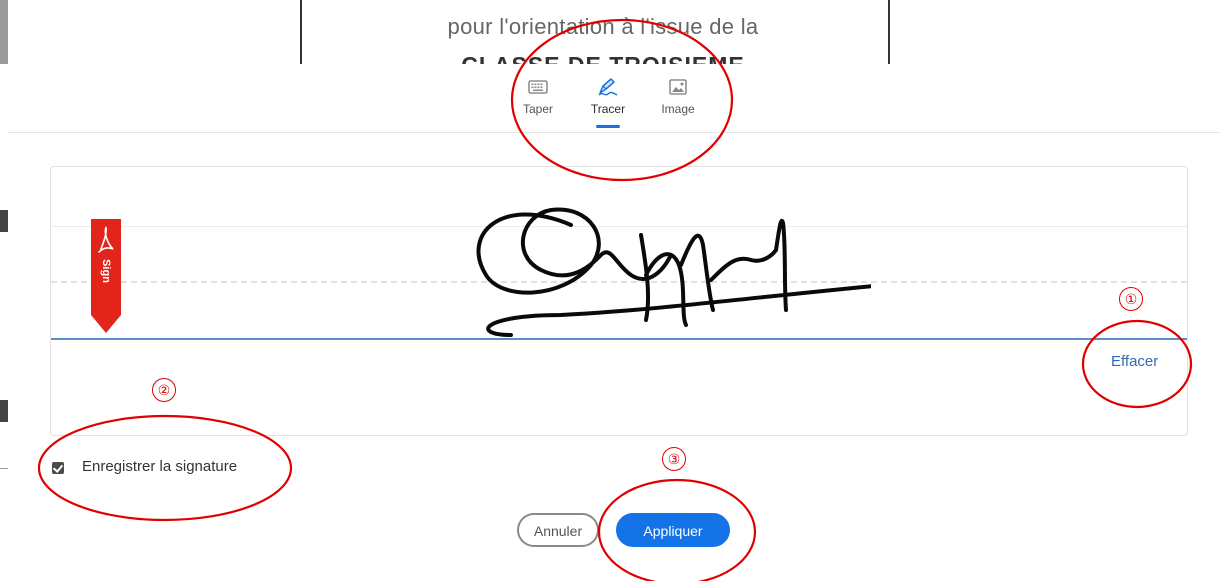 The image size is (1220, 581). I want to click on tab-tracer: Tracer, so click(608, 102).